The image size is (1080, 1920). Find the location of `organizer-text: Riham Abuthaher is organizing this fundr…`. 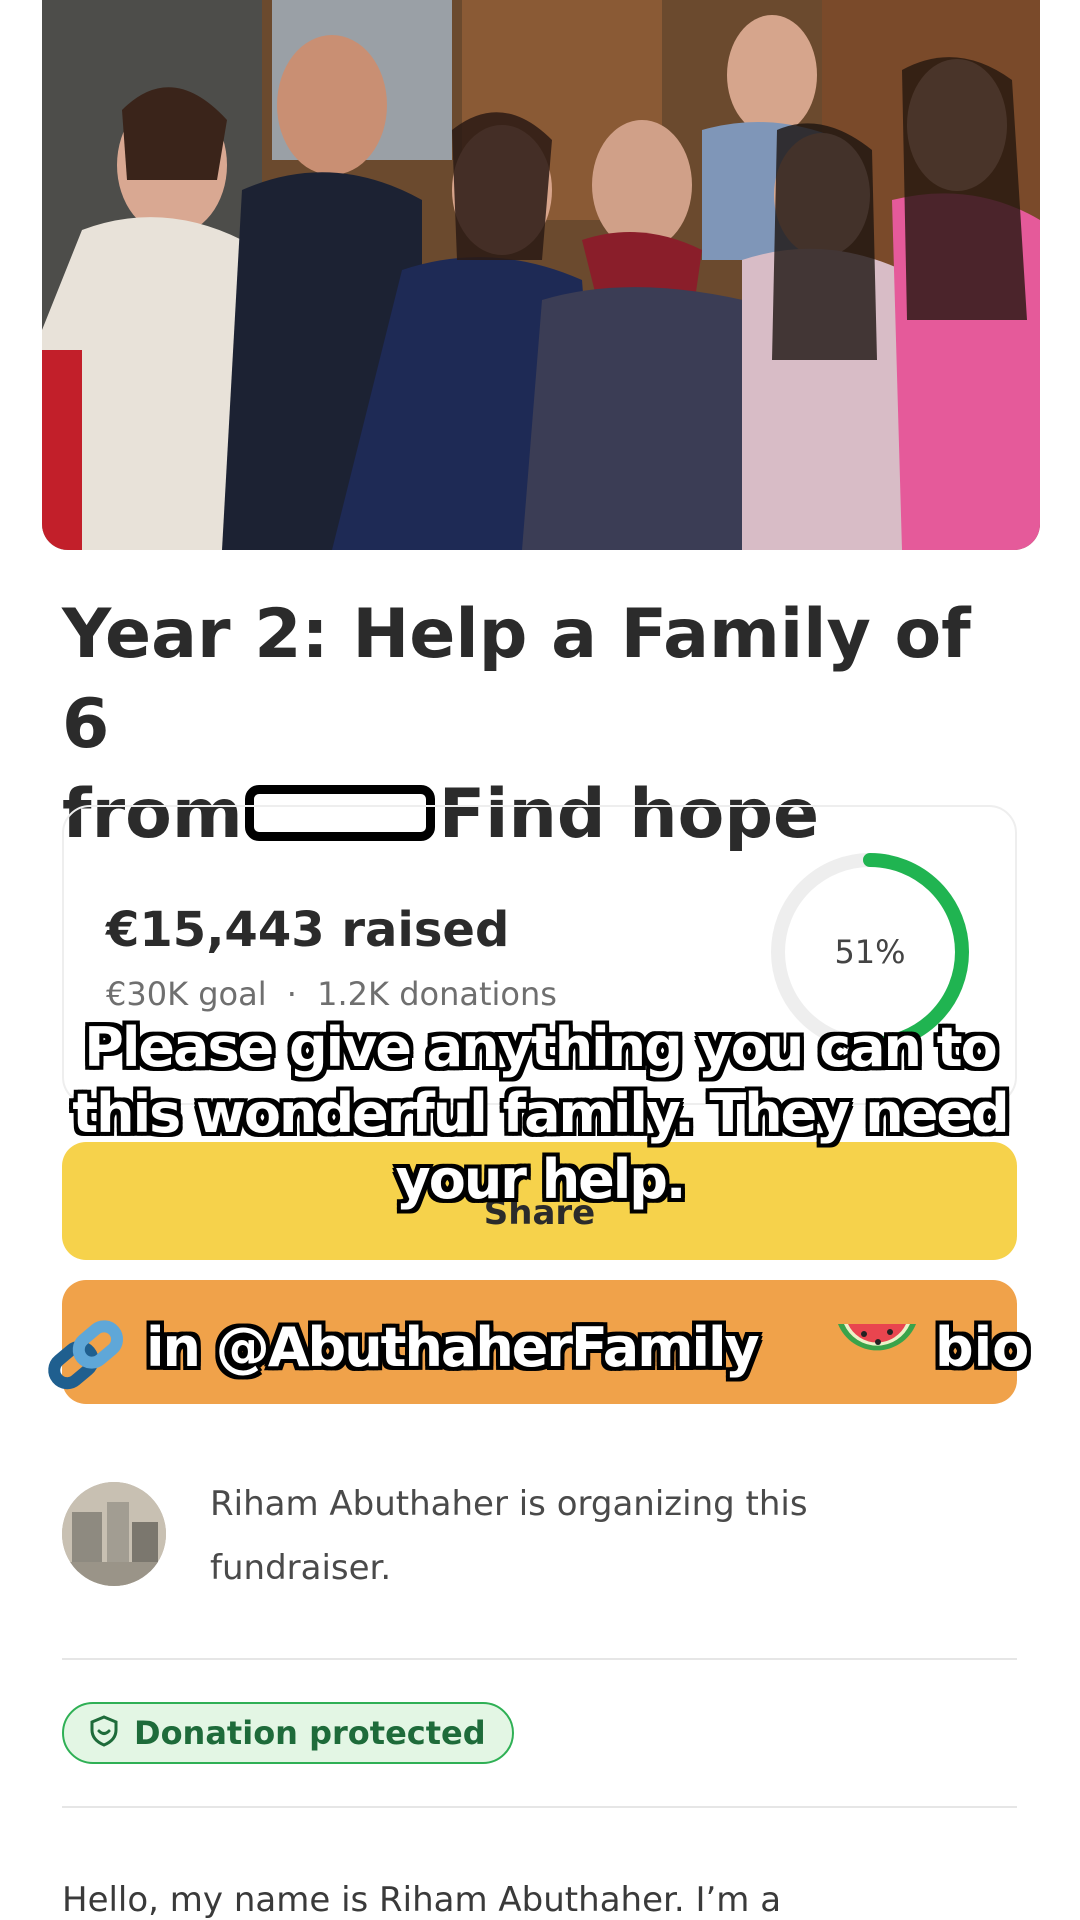

organizer-text: Riham Abuthaher is organizing this fundr… is located at coordinates (509, 1536).